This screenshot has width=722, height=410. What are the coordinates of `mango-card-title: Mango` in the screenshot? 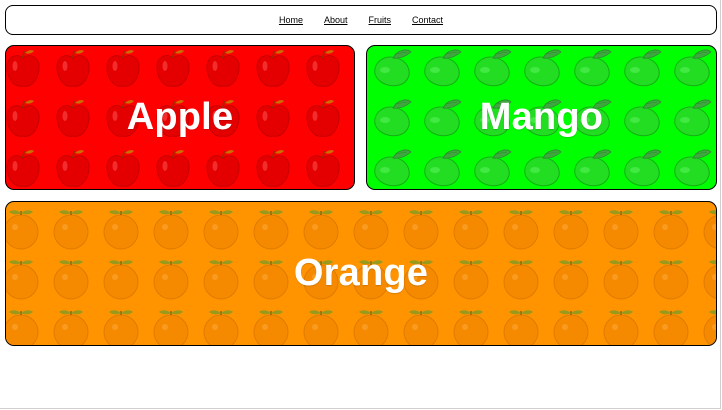 It's located at (541, 117).